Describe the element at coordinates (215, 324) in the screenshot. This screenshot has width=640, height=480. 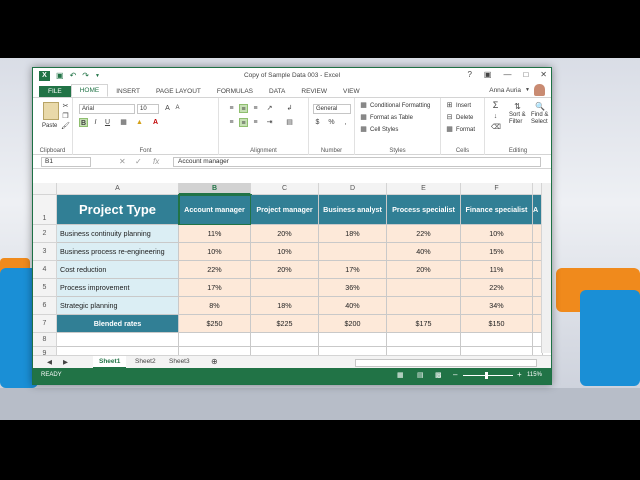
I see `blended-rate-cell: $250` at that location.